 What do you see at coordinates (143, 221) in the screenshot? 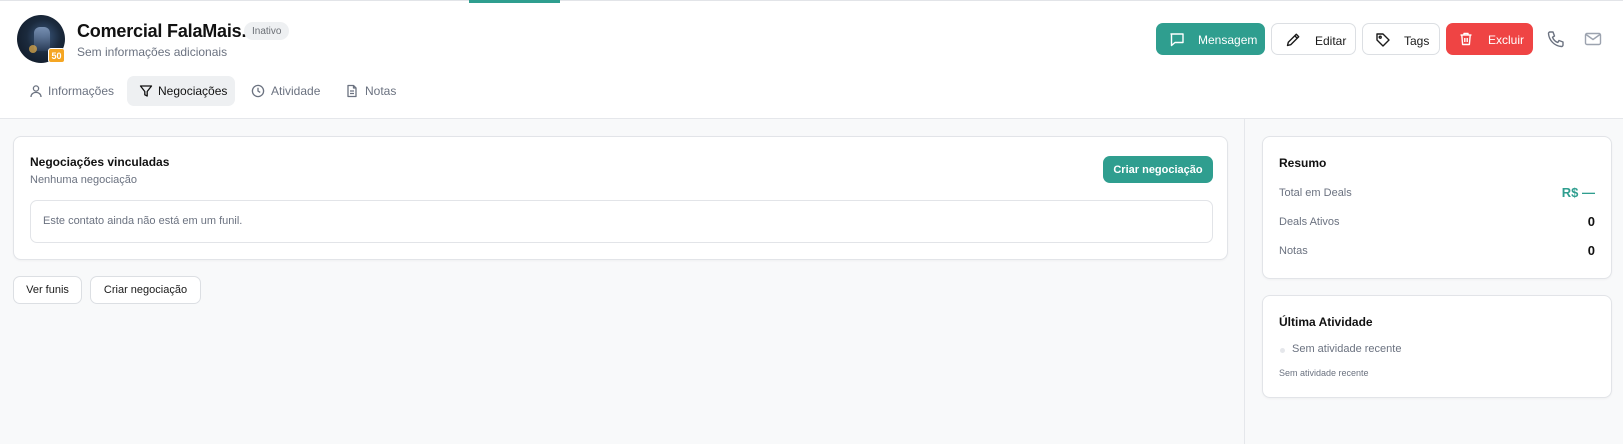
I see `empty-funnel-text: Este contato ainda não está em um funil.` at bounding box center [143, 221].